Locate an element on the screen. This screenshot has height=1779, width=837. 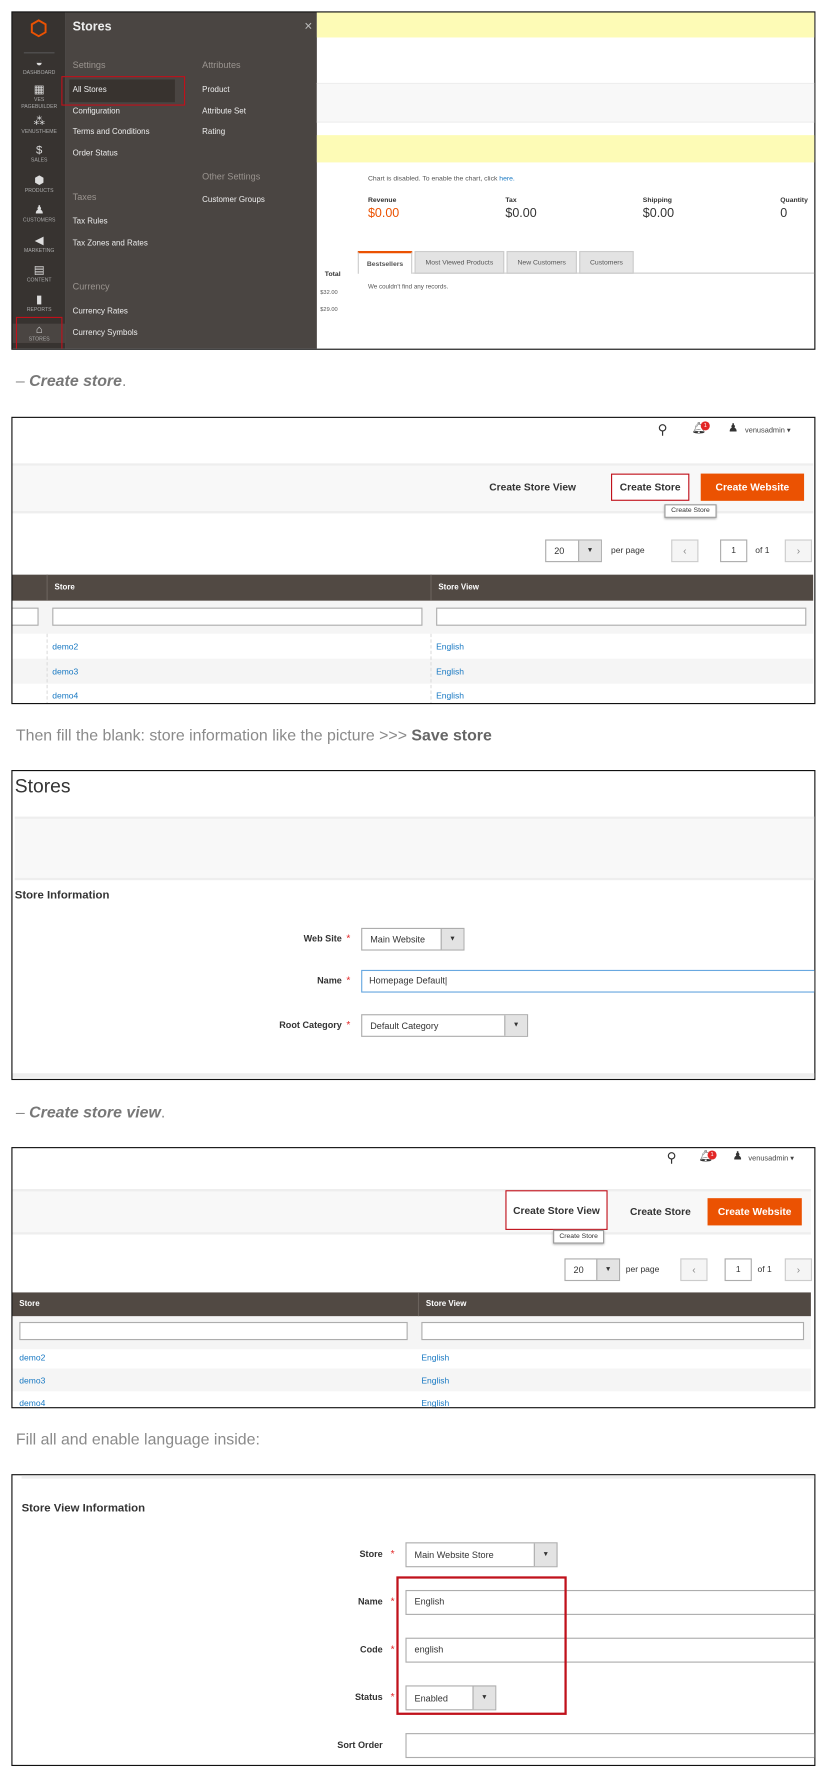
sales-icon: $ is located at coordinates (39, 150).